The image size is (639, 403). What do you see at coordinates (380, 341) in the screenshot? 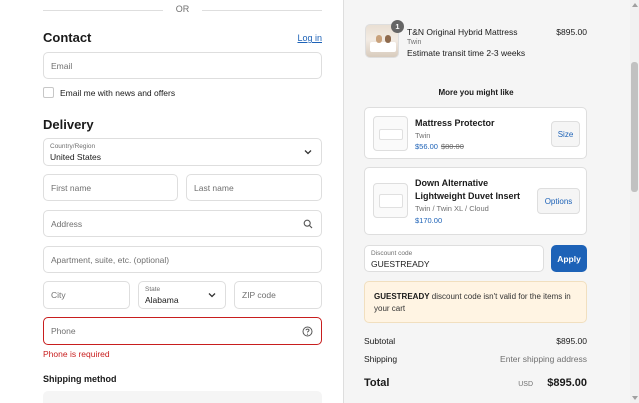
I see `subtotal-label: Subtotal` at bounding box center [380, 341].